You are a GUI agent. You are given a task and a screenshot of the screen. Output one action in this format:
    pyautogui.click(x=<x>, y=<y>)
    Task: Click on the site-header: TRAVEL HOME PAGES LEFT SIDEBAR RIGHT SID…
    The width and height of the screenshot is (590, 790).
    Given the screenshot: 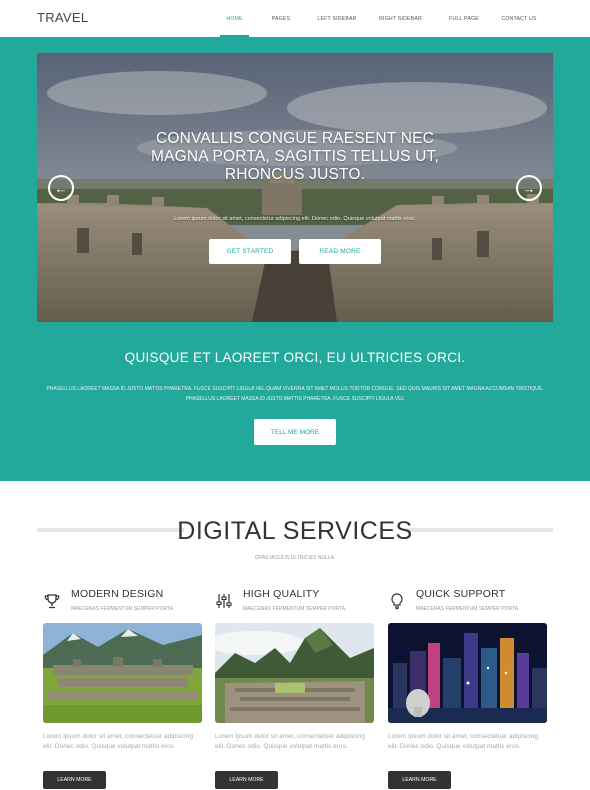 What is the action you would take?
    pyautogui.click(x=295, y=18)
    